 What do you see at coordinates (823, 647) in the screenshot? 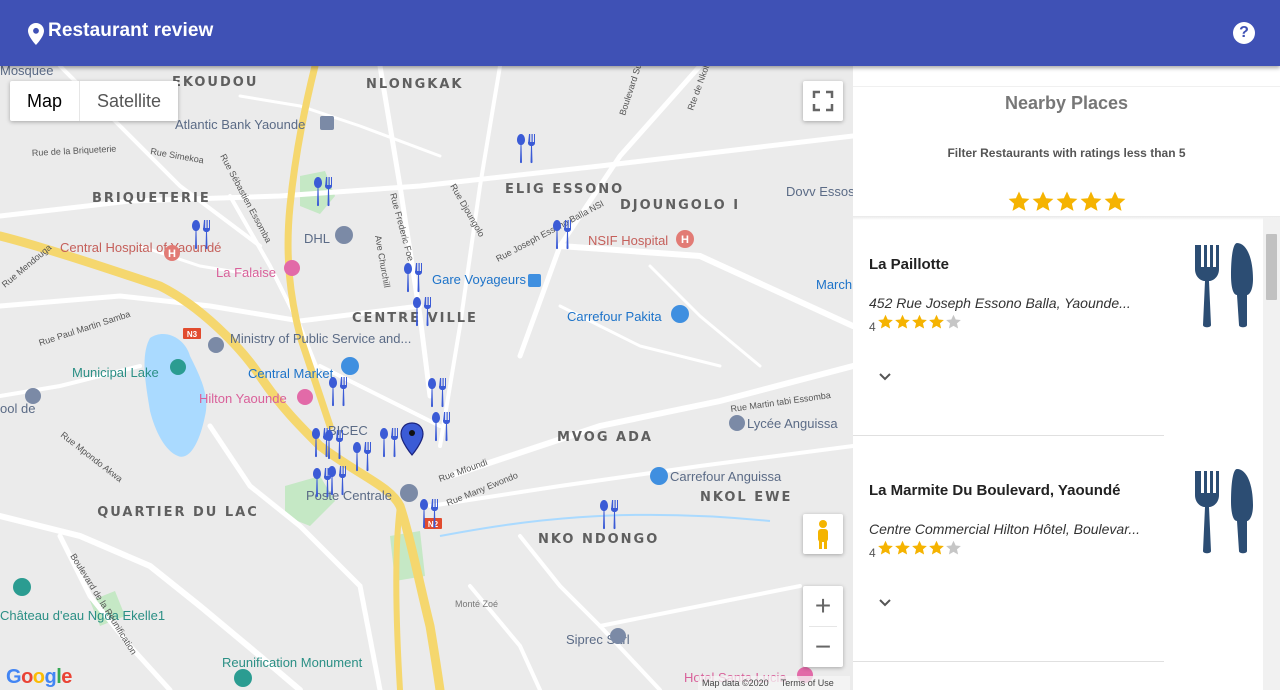
I see `zoom-out-button: −` at bounding box center [823, 647].